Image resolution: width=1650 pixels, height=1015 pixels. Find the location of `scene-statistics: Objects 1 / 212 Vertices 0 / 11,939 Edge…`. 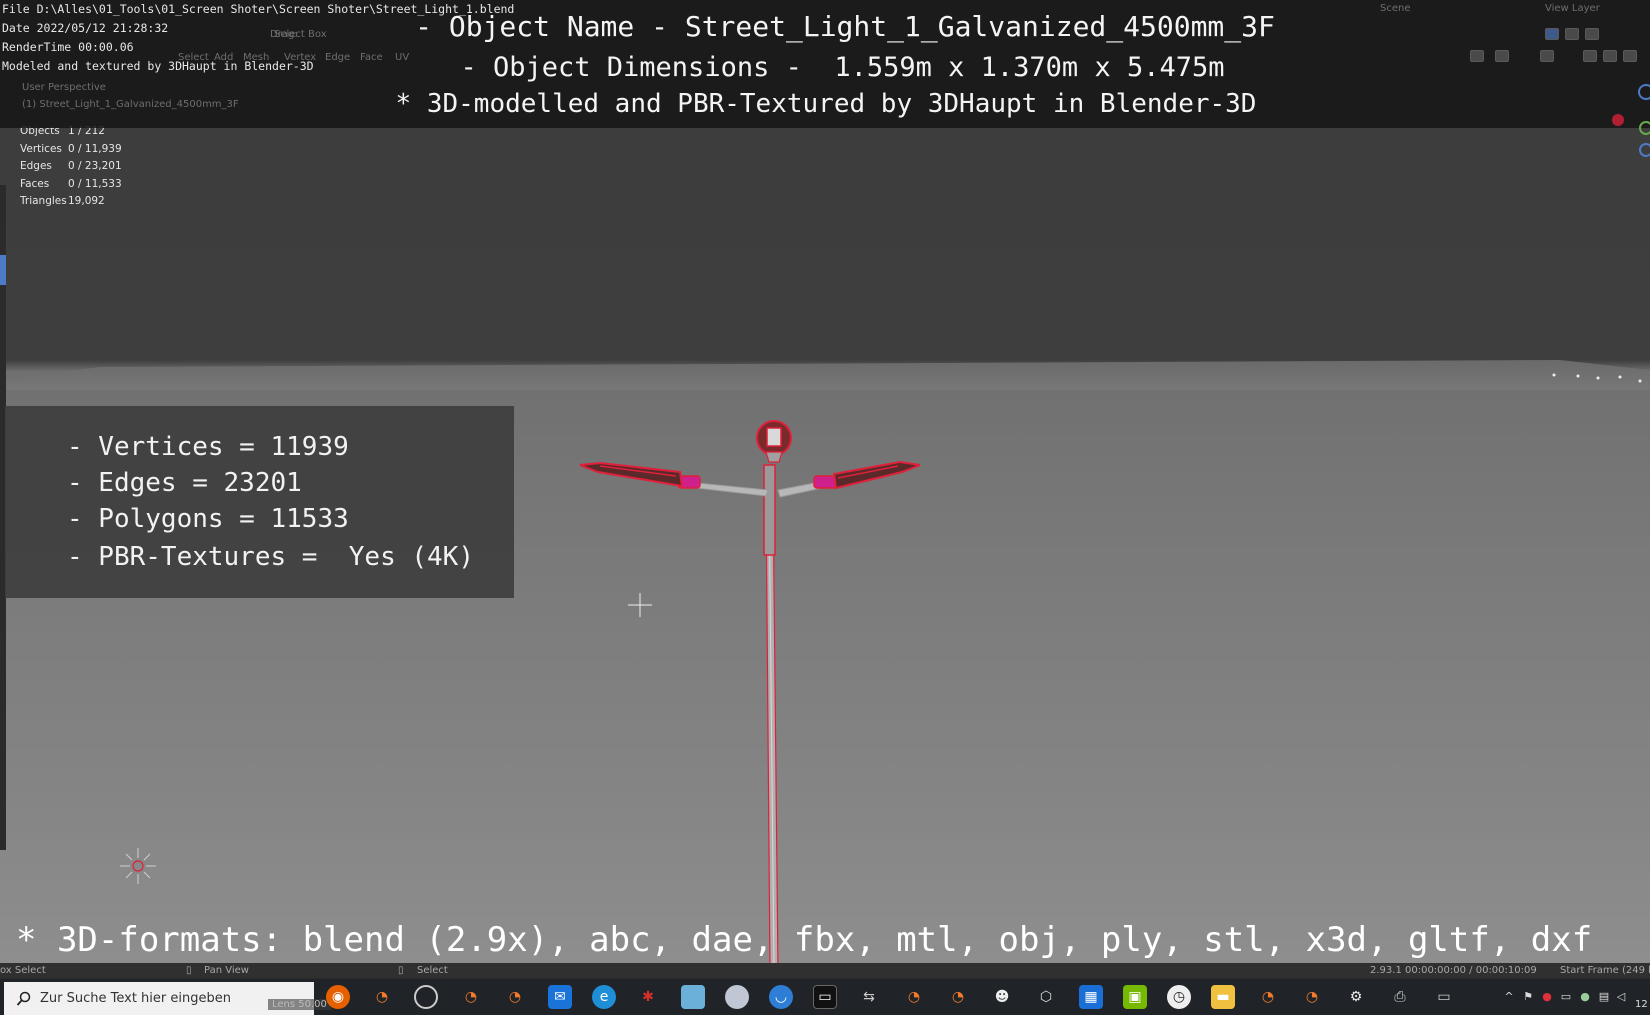

scene-statistics: Objects 1 / 212 Vertices 0 / 11,939 Edge… is located at coordinates (71, 169).